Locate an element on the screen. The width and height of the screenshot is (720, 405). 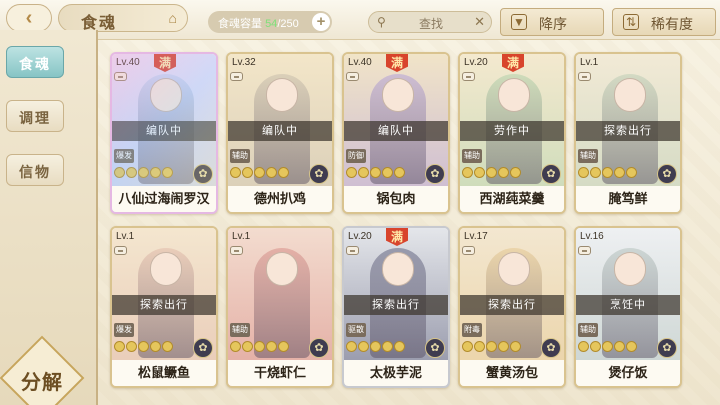
food-soul-card: Lv.17 探索出行 附毒 ✿ 蟹黄汤包 is located at coordinates (512, 307).